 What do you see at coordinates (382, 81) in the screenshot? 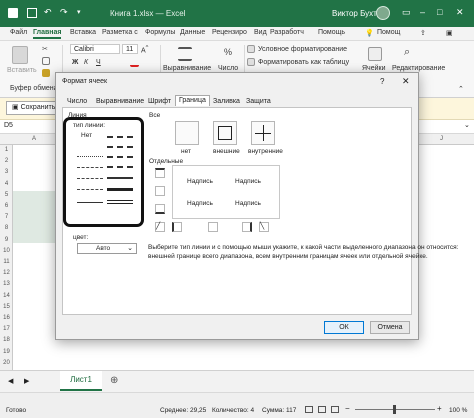
I see `dialog-help-button: ?` at bounding box center [382, 81].